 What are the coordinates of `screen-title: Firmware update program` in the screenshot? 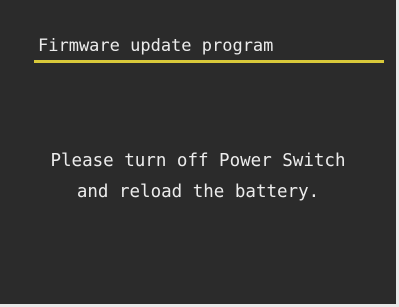 It's located at (156, 46).